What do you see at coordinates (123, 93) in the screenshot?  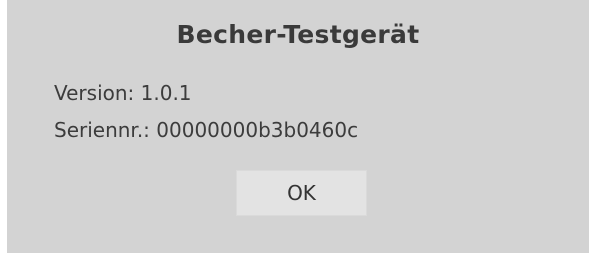 I see `version-text: Version: 1.0.1` at bounding box center [123, 93].